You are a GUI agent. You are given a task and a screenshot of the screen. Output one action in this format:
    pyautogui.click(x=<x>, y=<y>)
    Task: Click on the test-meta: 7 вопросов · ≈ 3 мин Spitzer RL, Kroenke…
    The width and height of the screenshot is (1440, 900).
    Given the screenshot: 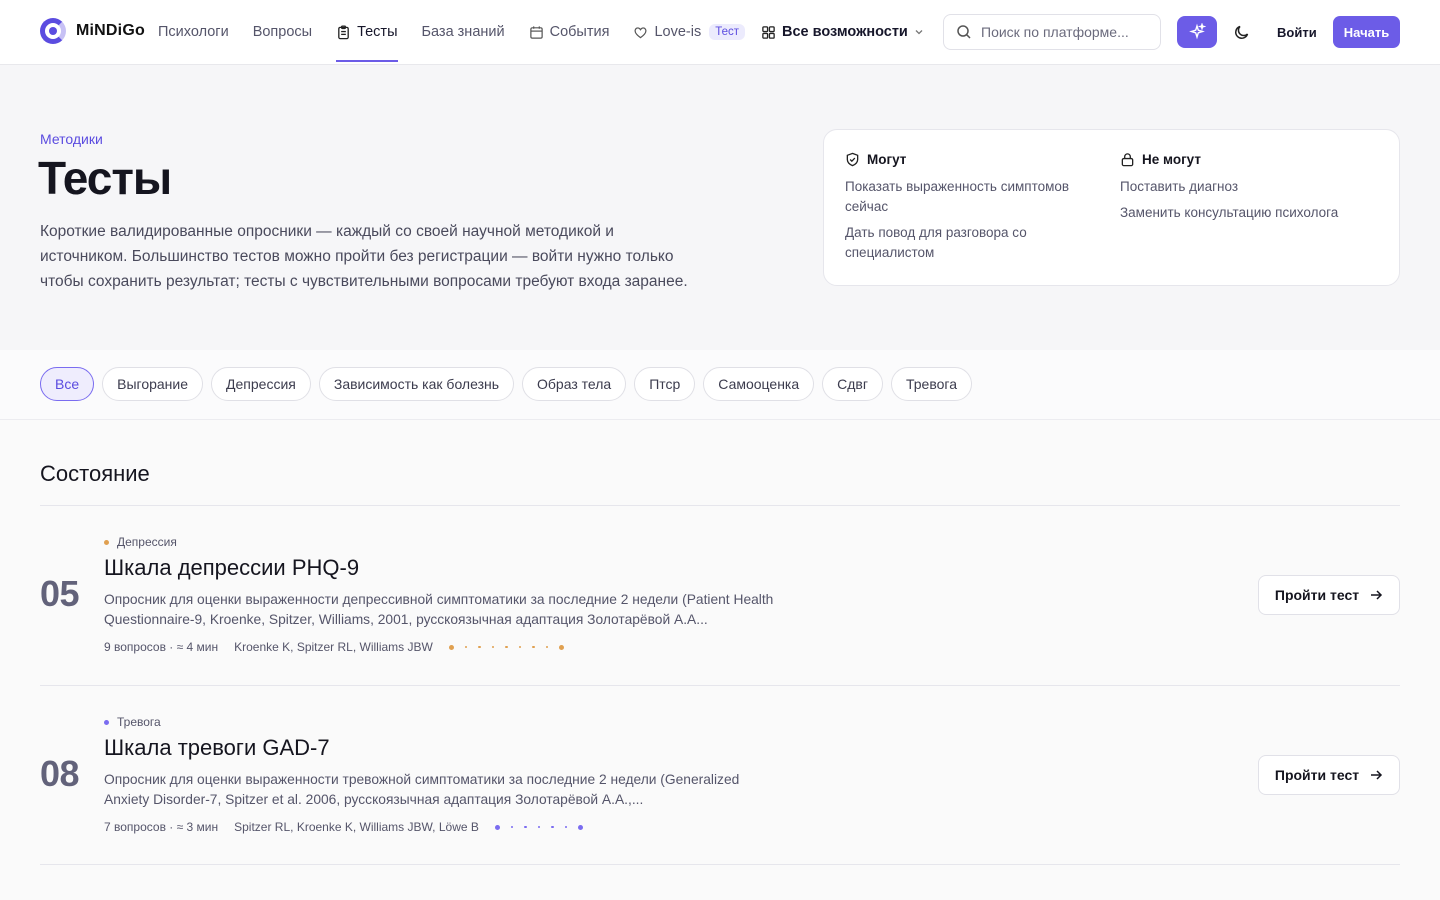 What is the action you would take?
    pyautogui.click(x=344, y=827)
    